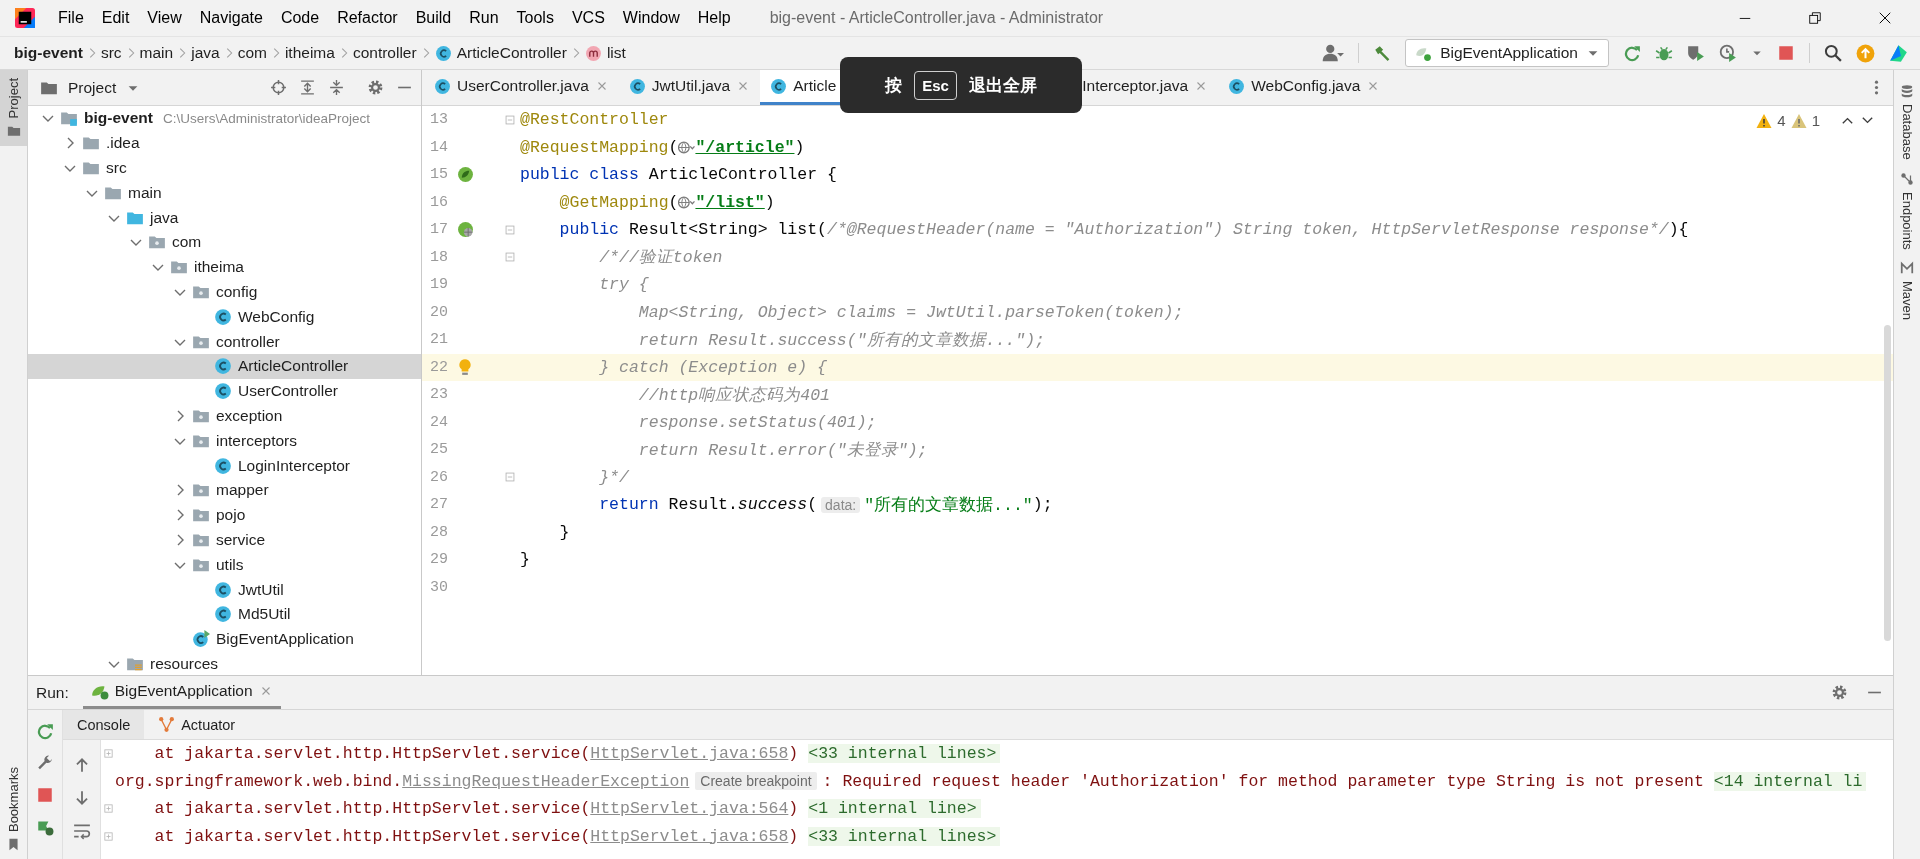  Describe the element at coordinates (484, 18) in the screenshot. I see `menu-item: Run` at that location.